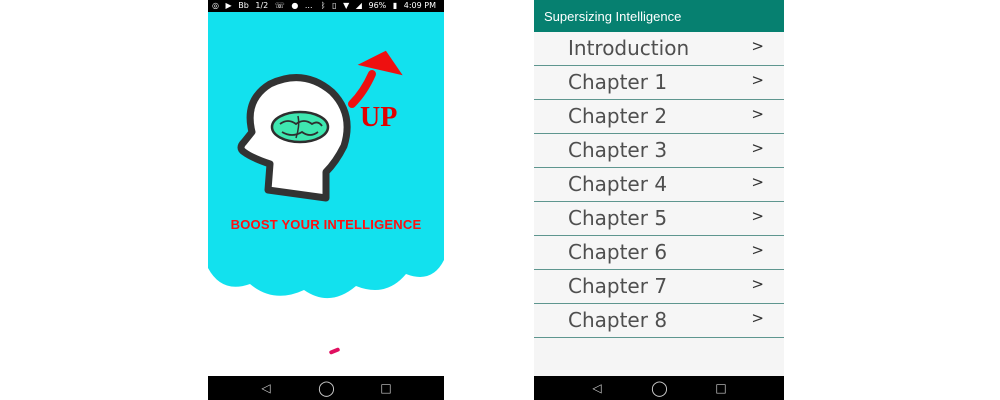  What do you see at coordinates (358, 5) in the screenshot?
I see `signal-icon: ◢` at bounding box center [358, 5].